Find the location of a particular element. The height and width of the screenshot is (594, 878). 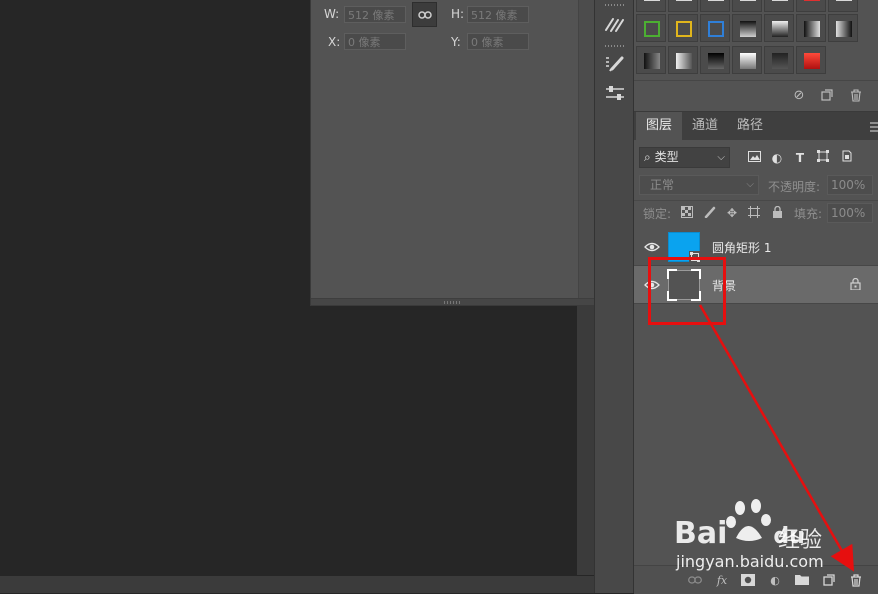

annotation-arrow is located at coordinates (776, 438).